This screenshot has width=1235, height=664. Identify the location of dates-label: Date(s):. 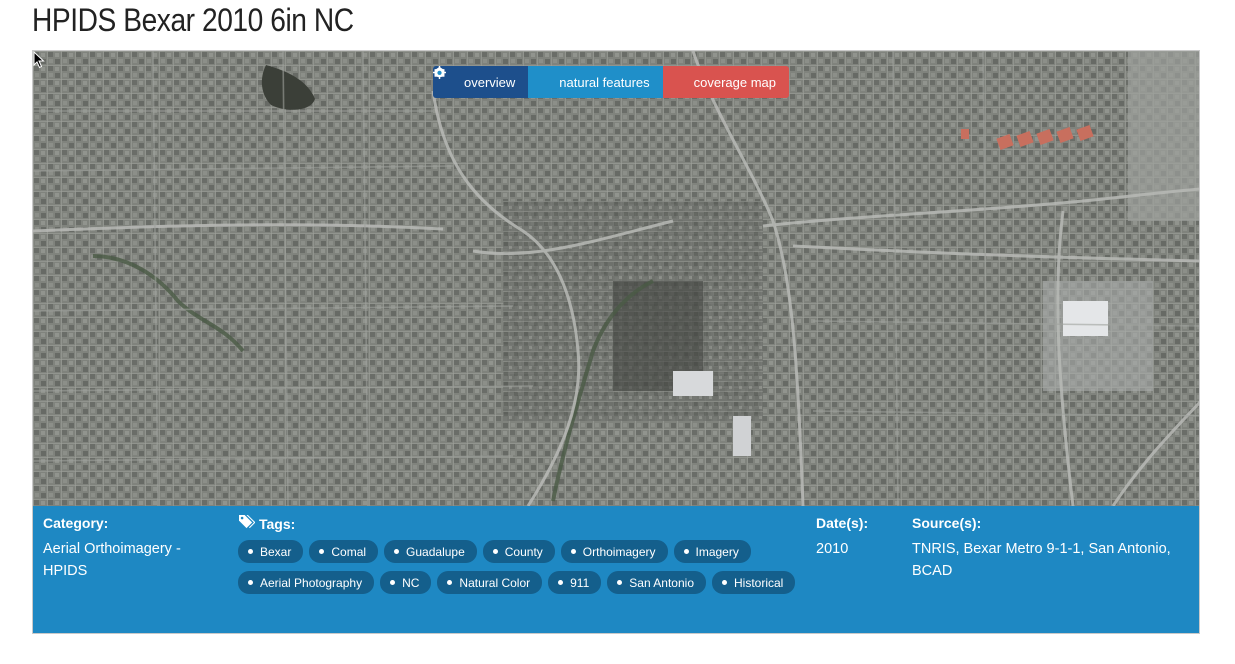
(842, 523).